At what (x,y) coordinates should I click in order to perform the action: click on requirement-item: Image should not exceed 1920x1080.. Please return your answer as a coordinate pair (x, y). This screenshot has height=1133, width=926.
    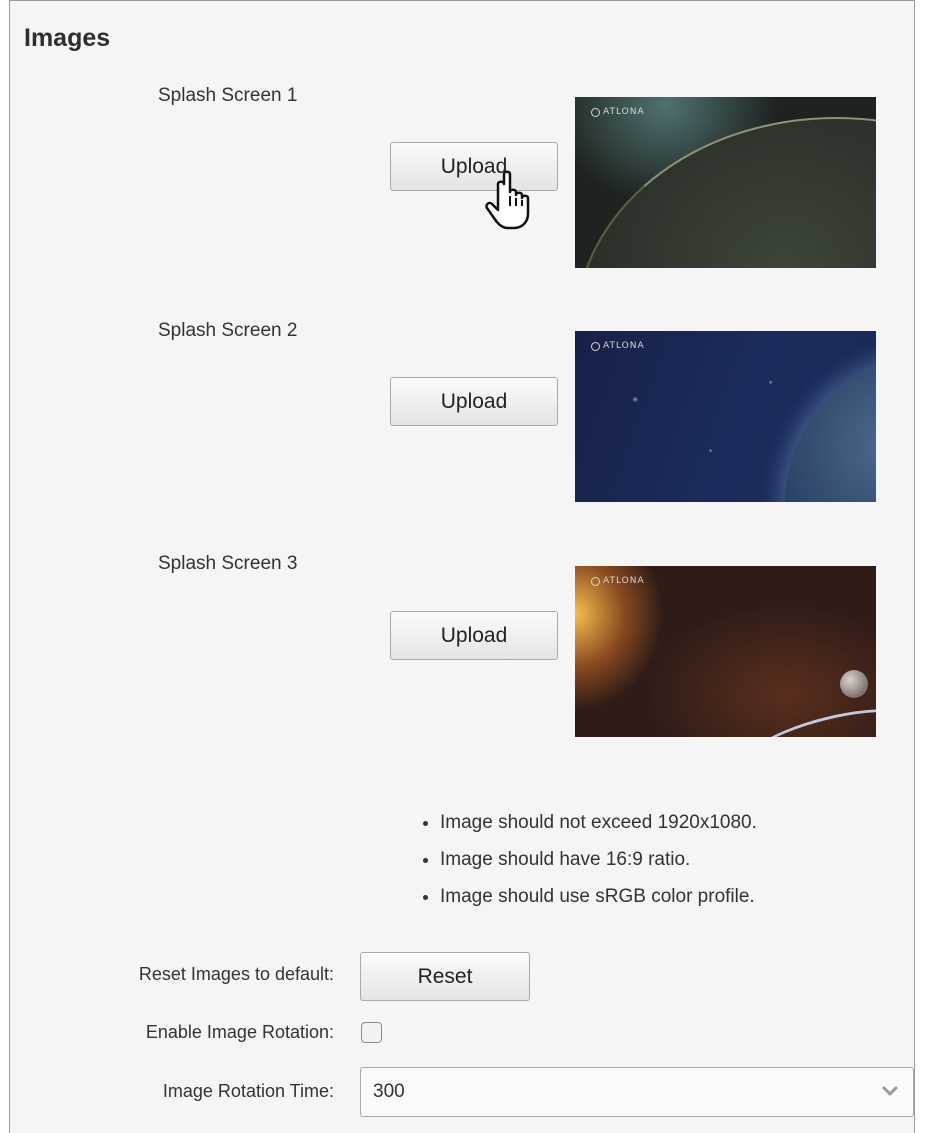
    Looking at the image, I should click on (598, 822).